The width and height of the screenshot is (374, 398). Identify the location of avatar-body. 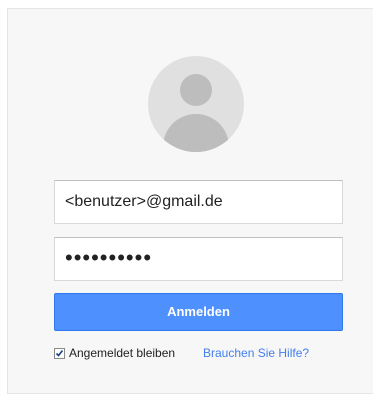
(196, 133).